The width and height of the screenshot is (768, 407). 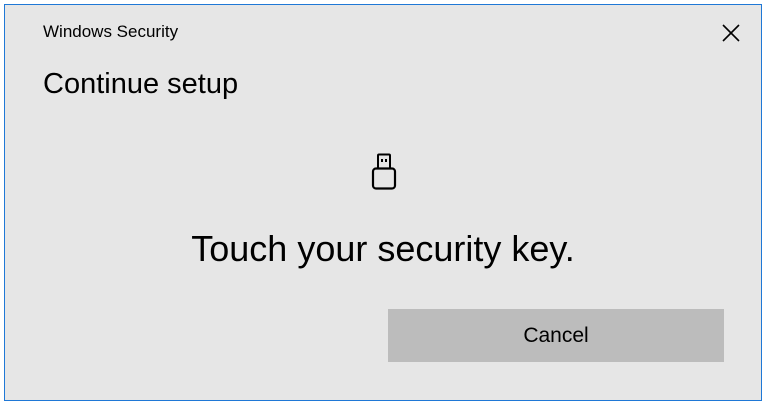 I want to click on close-icon, so click(x=731, y=33).